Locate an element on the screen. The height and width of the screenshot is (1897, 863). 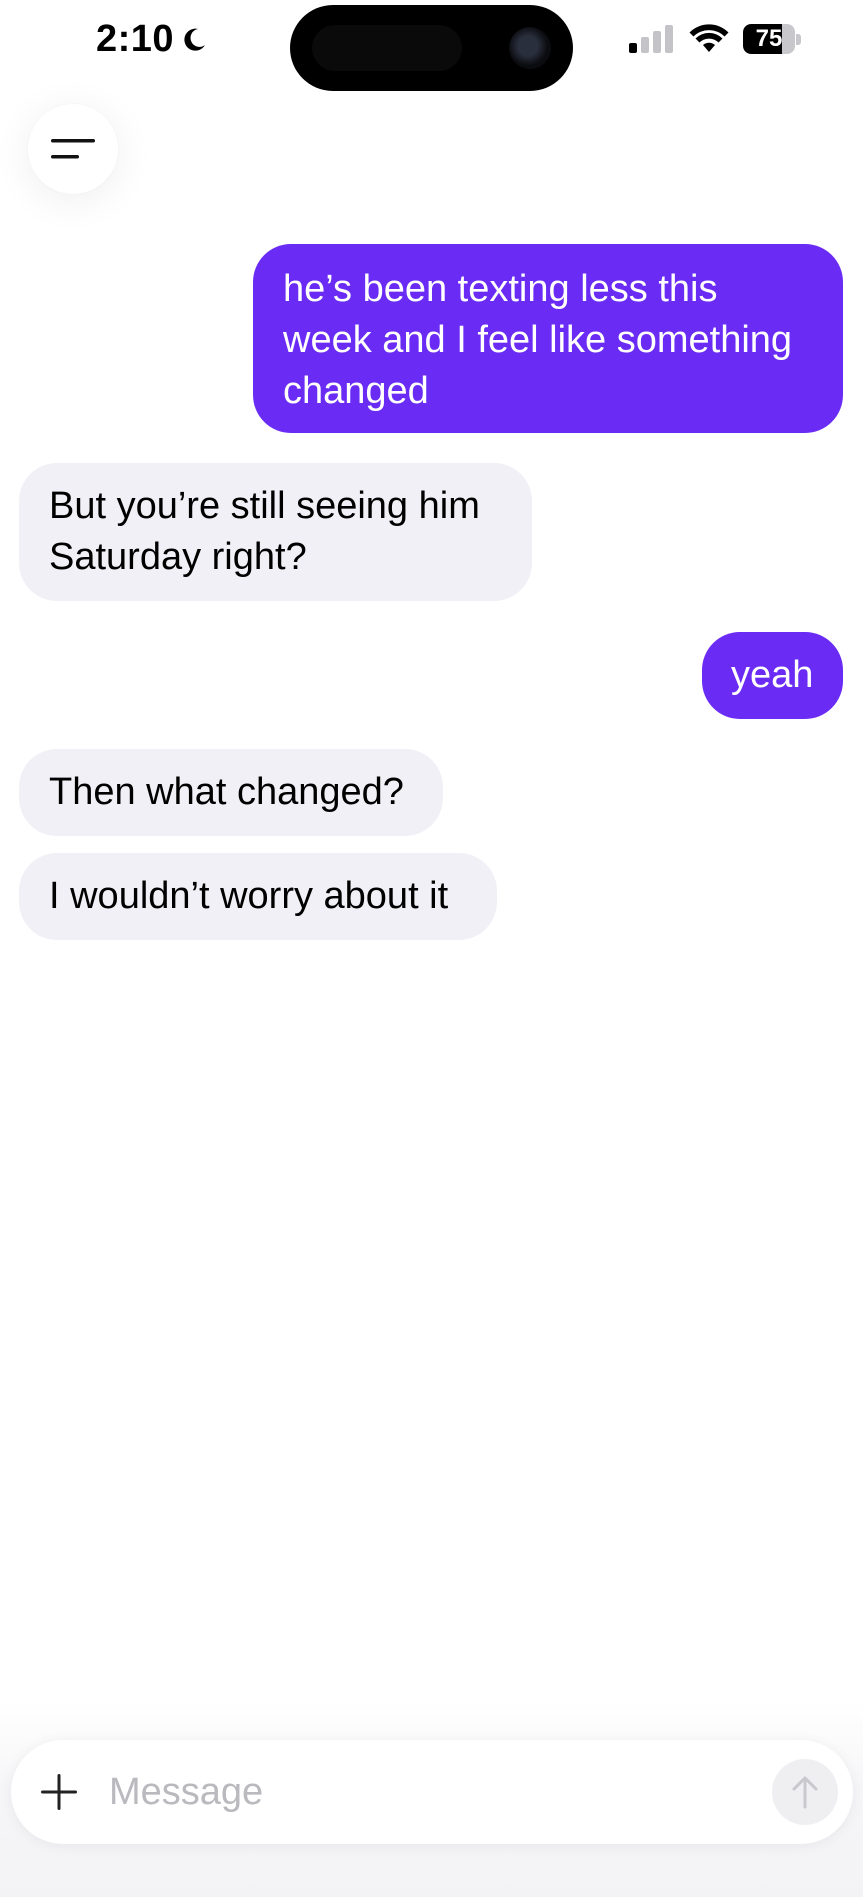
battery-icon: 75 is located at coordinates (772, 39).